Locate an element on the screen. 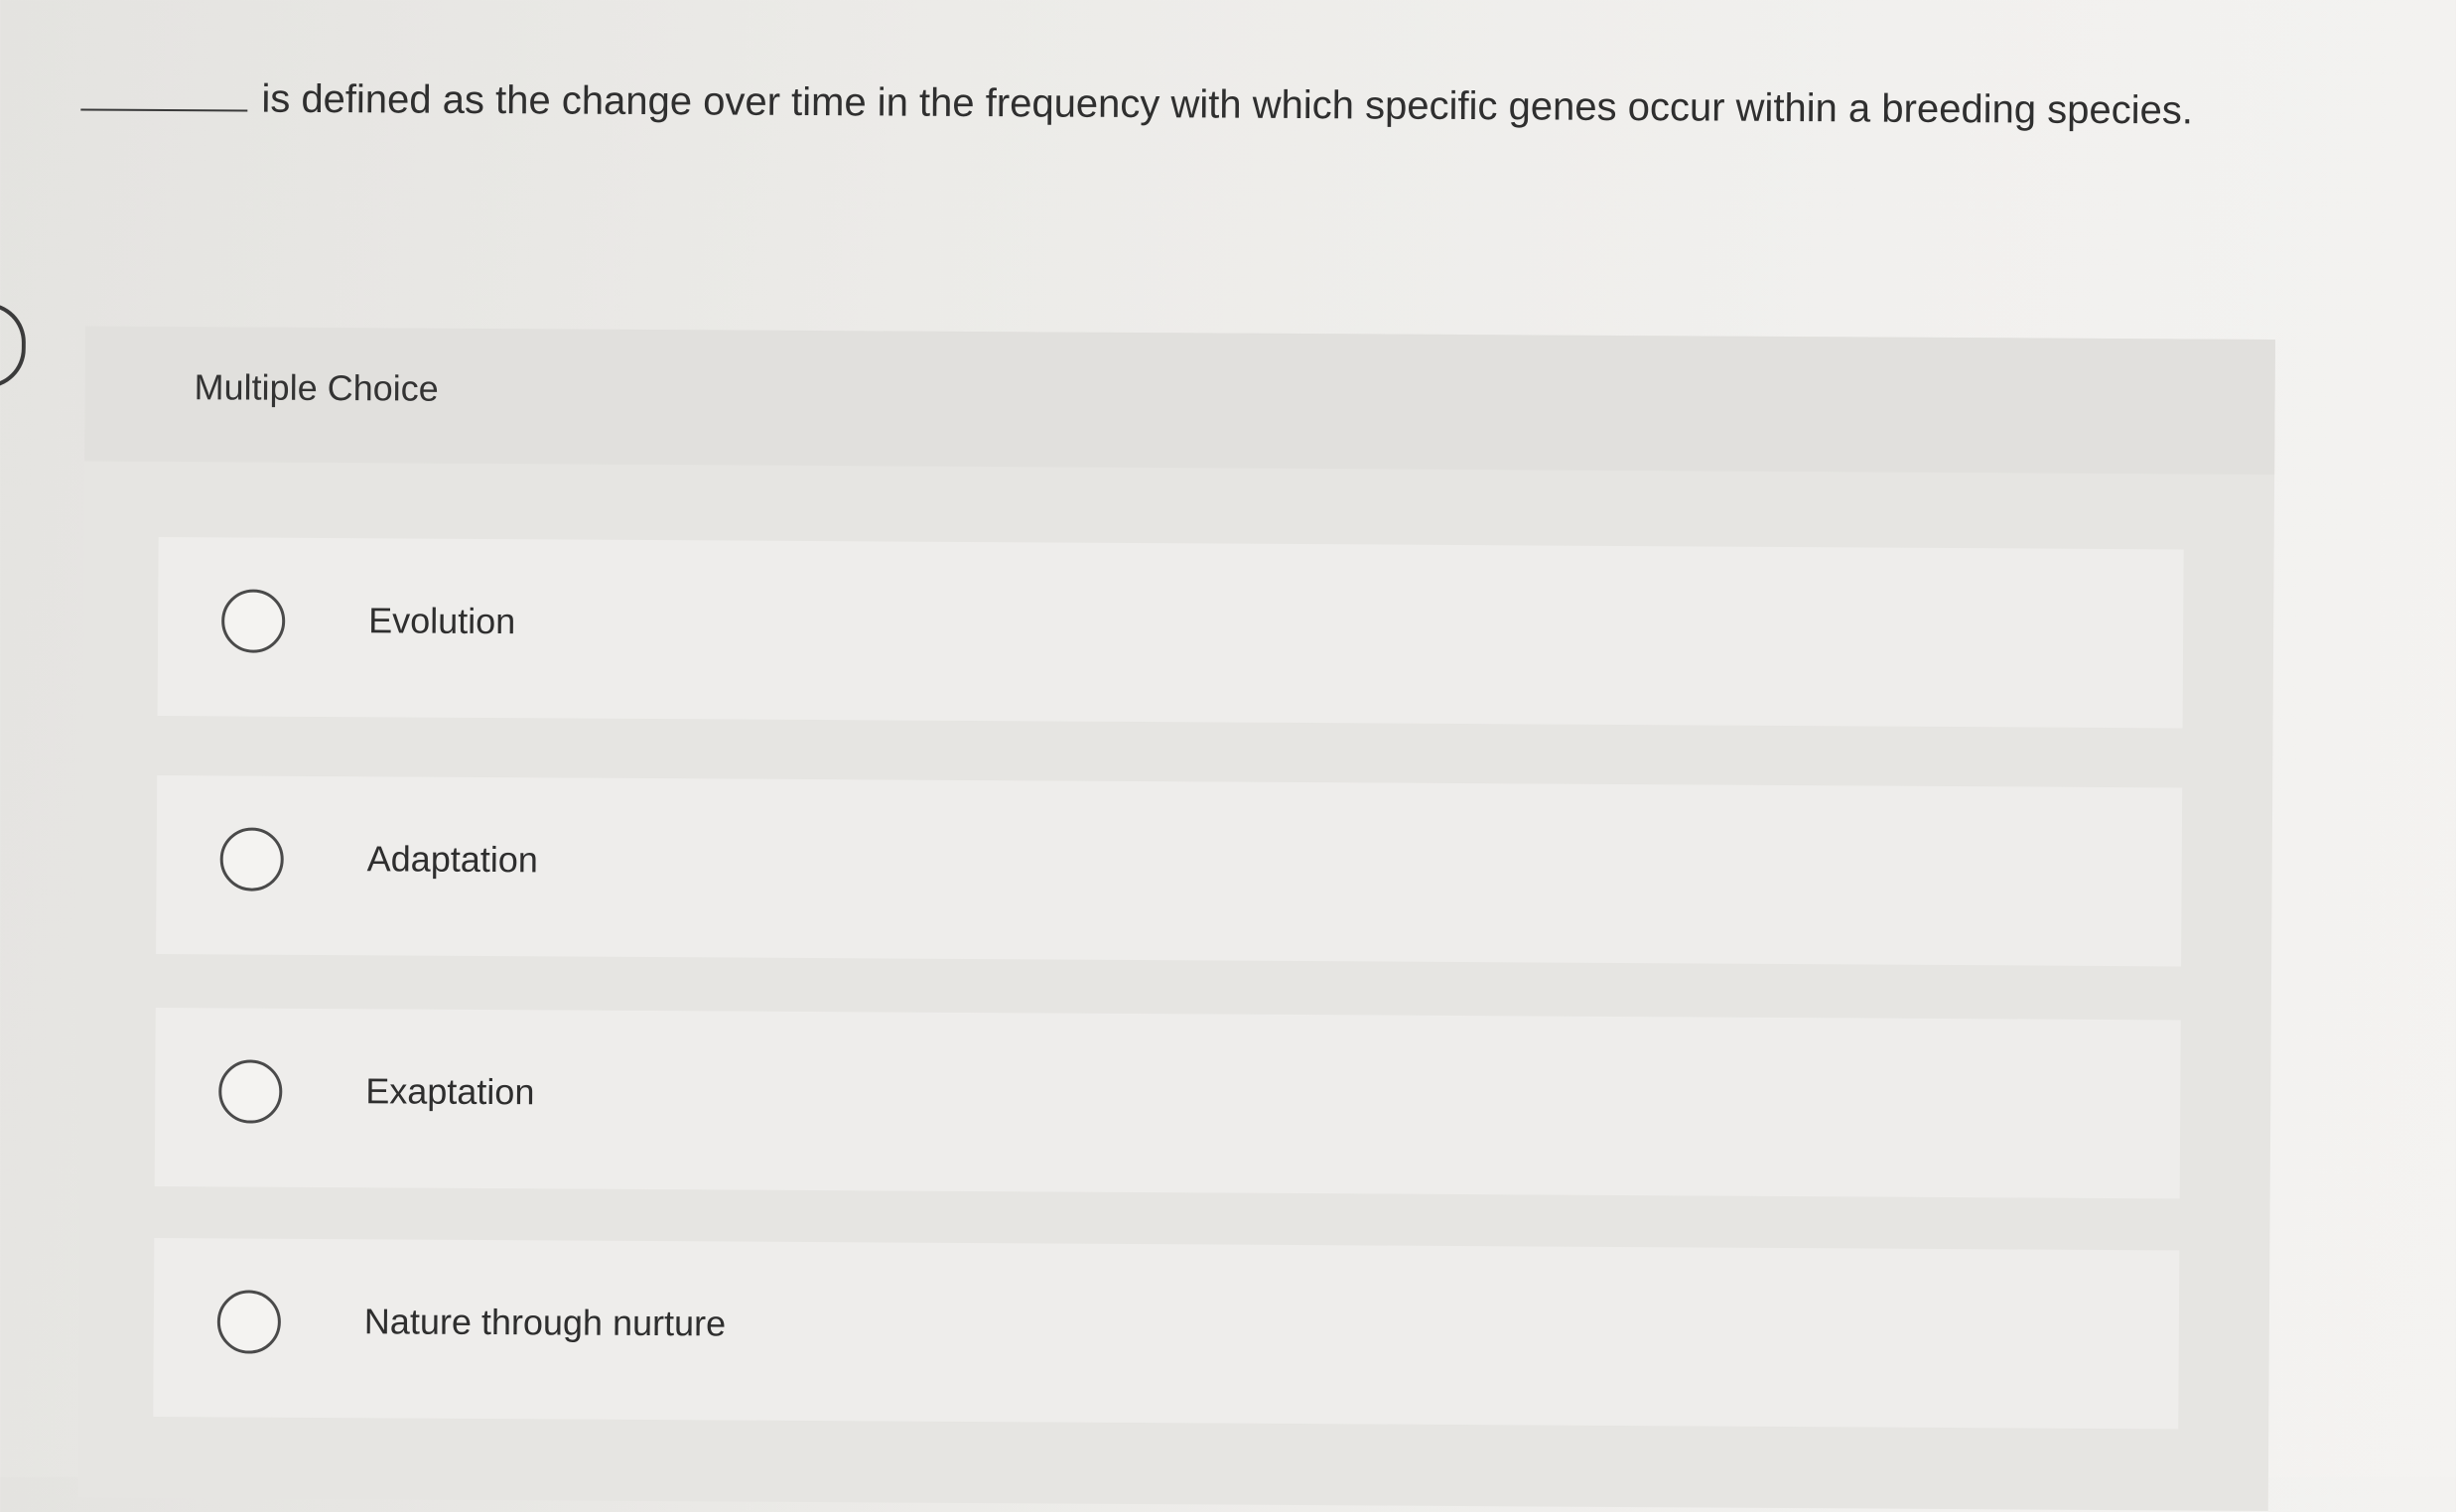 This screenshot has height=1512, width=2456. multiple-choice-label: Multiple Choice is located at coordinates (316, 387).